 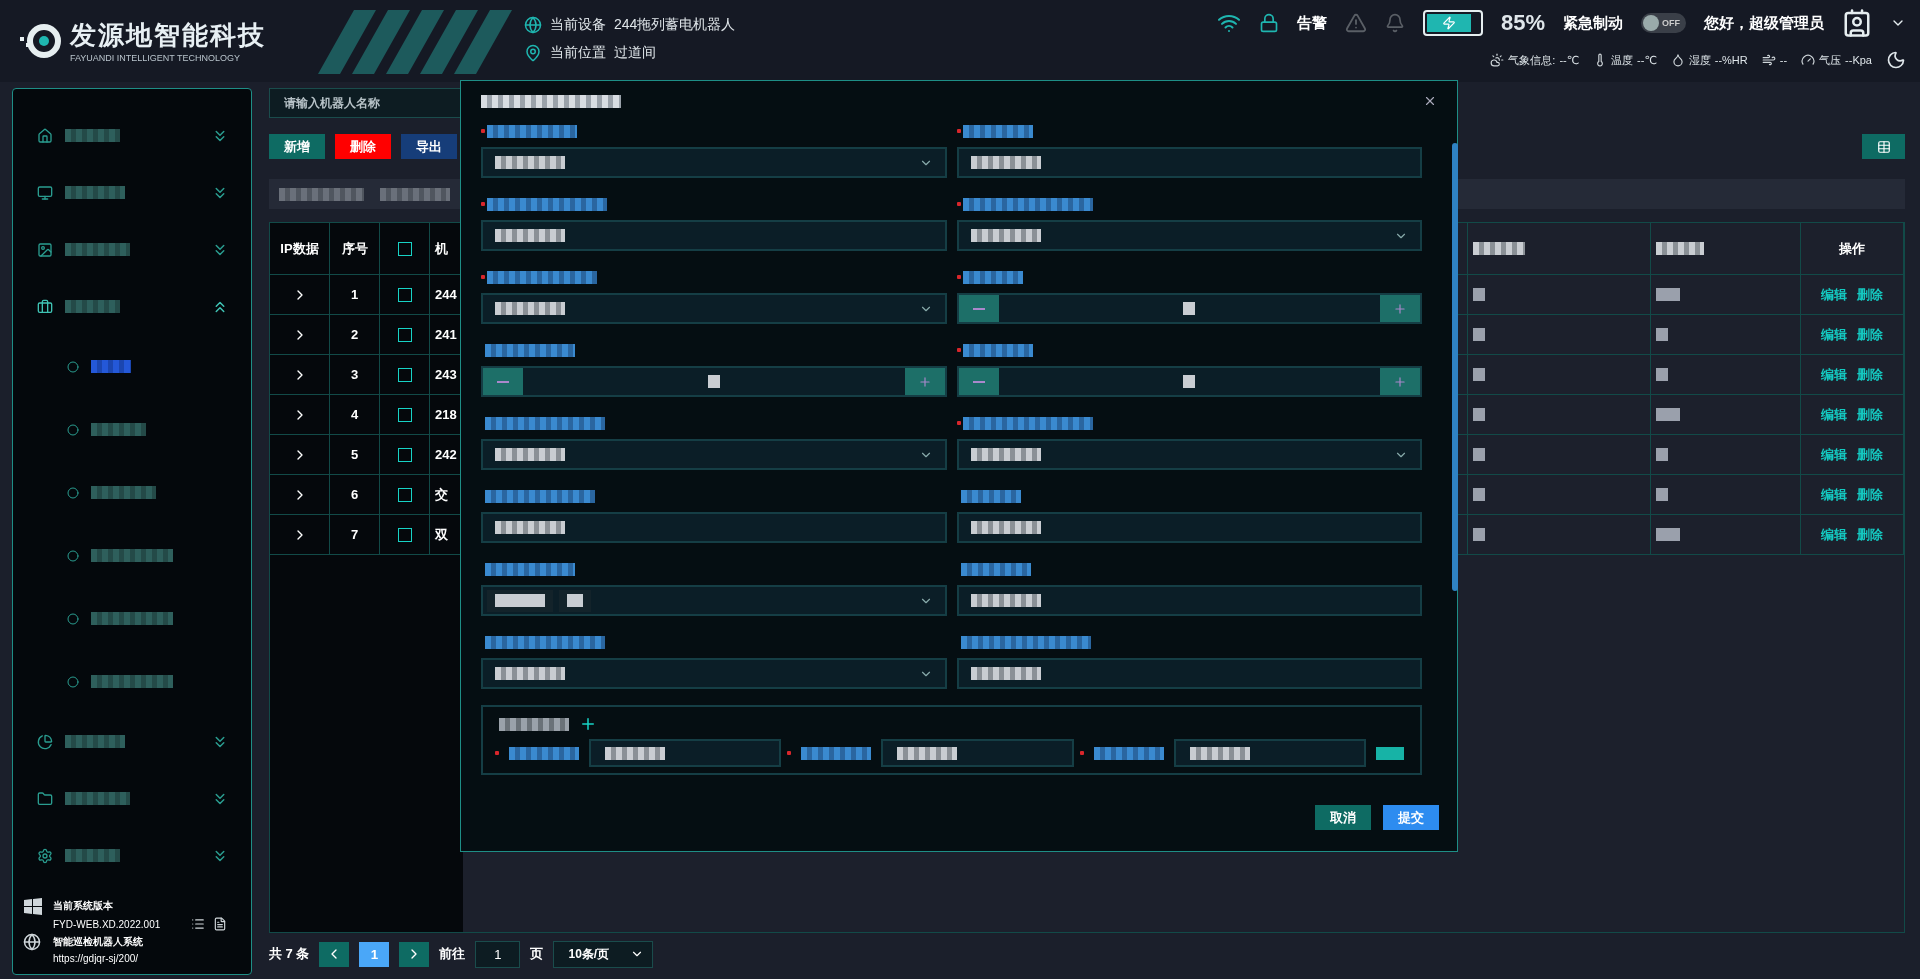 What do you see at coordinates (220, 924) in the screenshot?
I see `document-icon` at bounding box center [220, 924].